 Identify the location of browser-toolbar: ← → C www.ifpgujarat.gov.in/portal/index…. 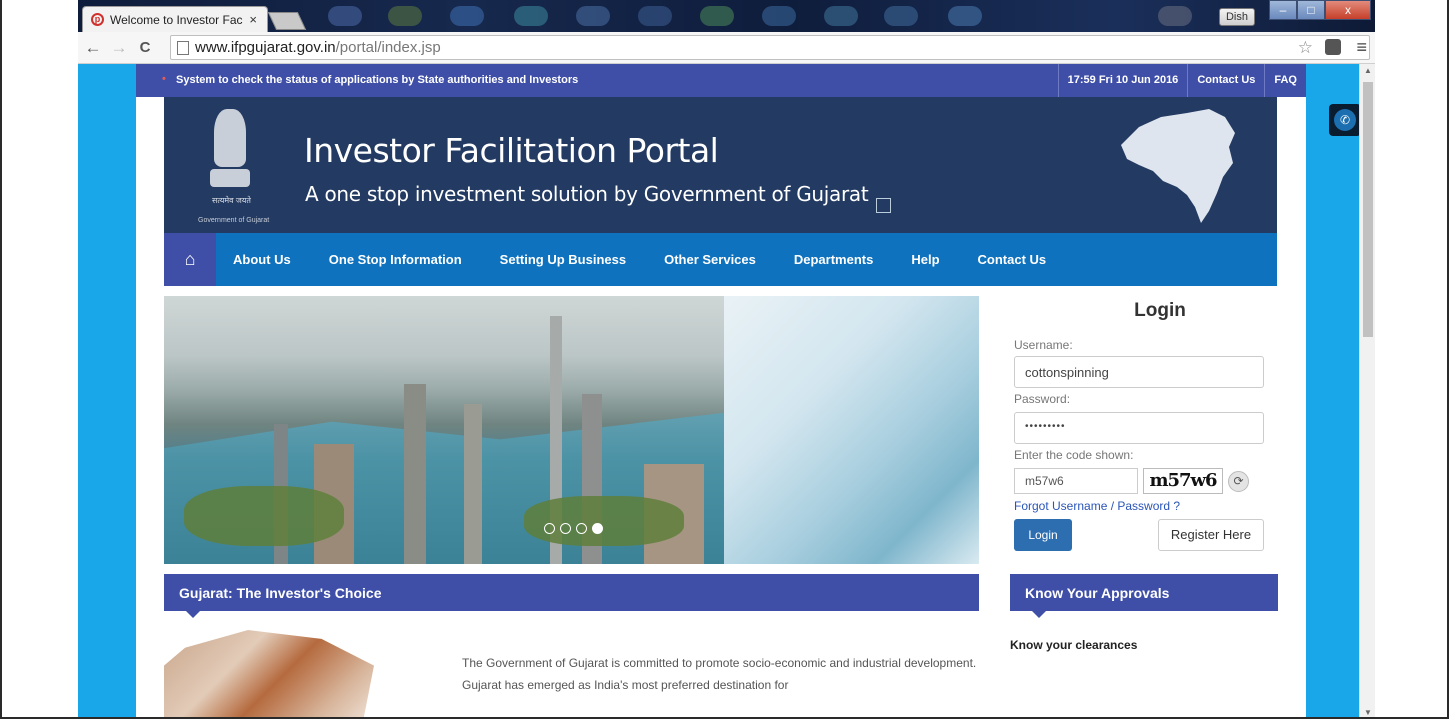
(726, 48).